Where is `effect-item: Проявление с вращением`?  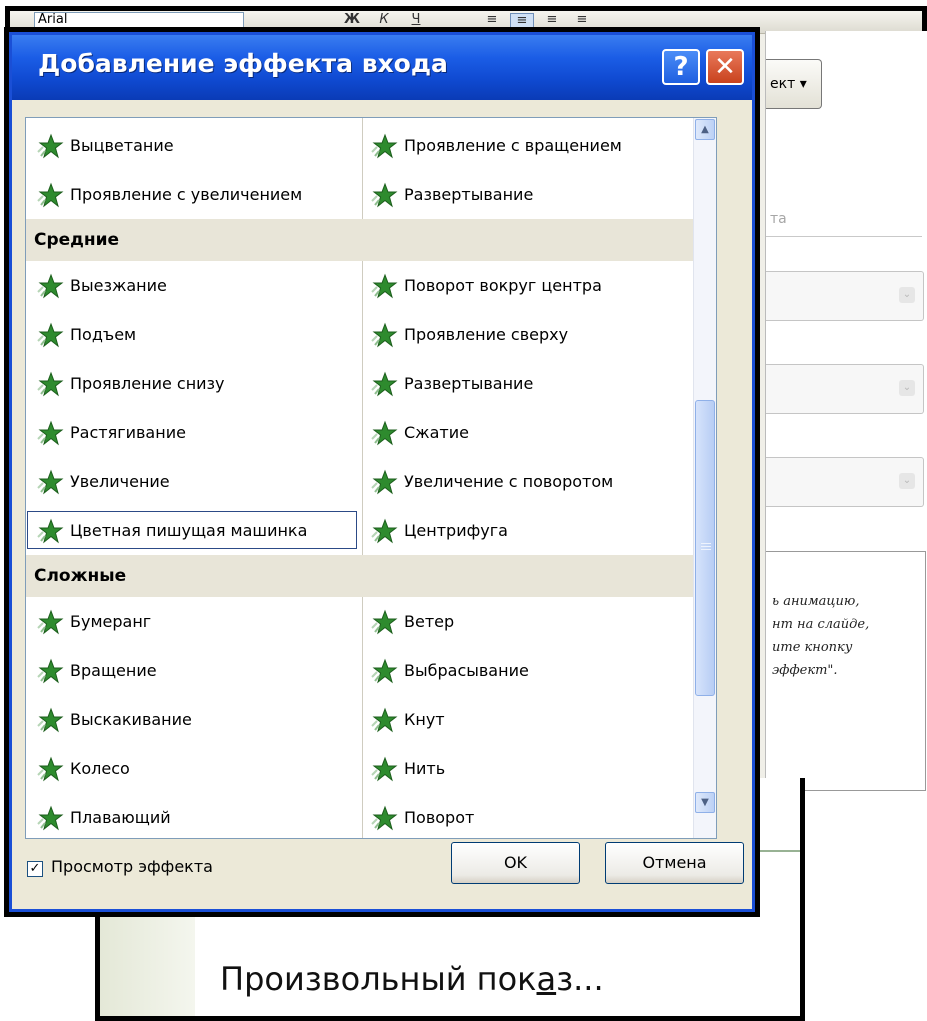 effect-item: Проявление с вращением is located at coordinates (530, 145).